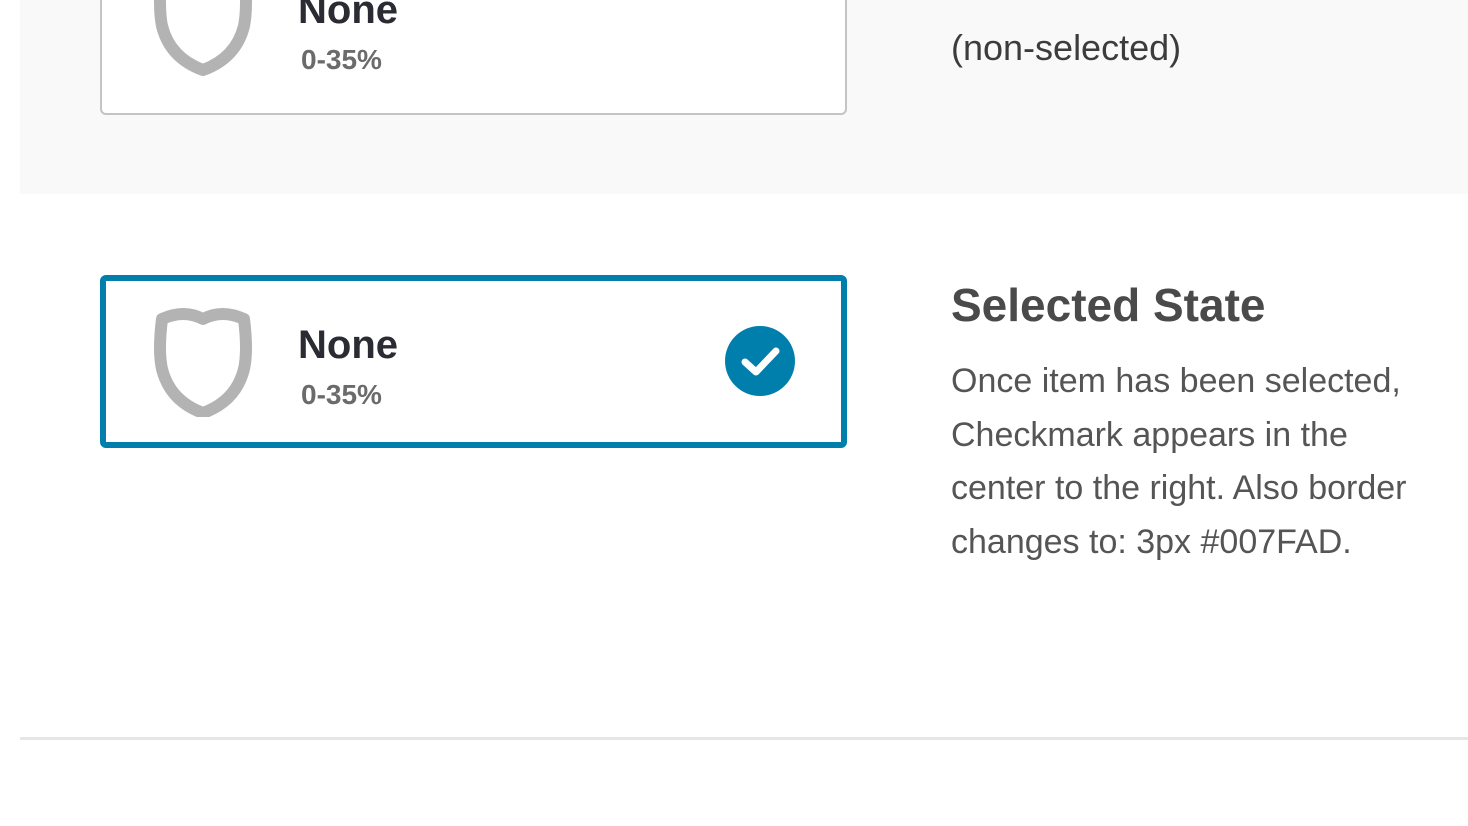 The width and height of the screenshot is (1468, 826). What do you see at coordinates (1066, 47) in the screenshot?
I see `non-selected-note: (non-selected)` at bounding box center [1066, 47].